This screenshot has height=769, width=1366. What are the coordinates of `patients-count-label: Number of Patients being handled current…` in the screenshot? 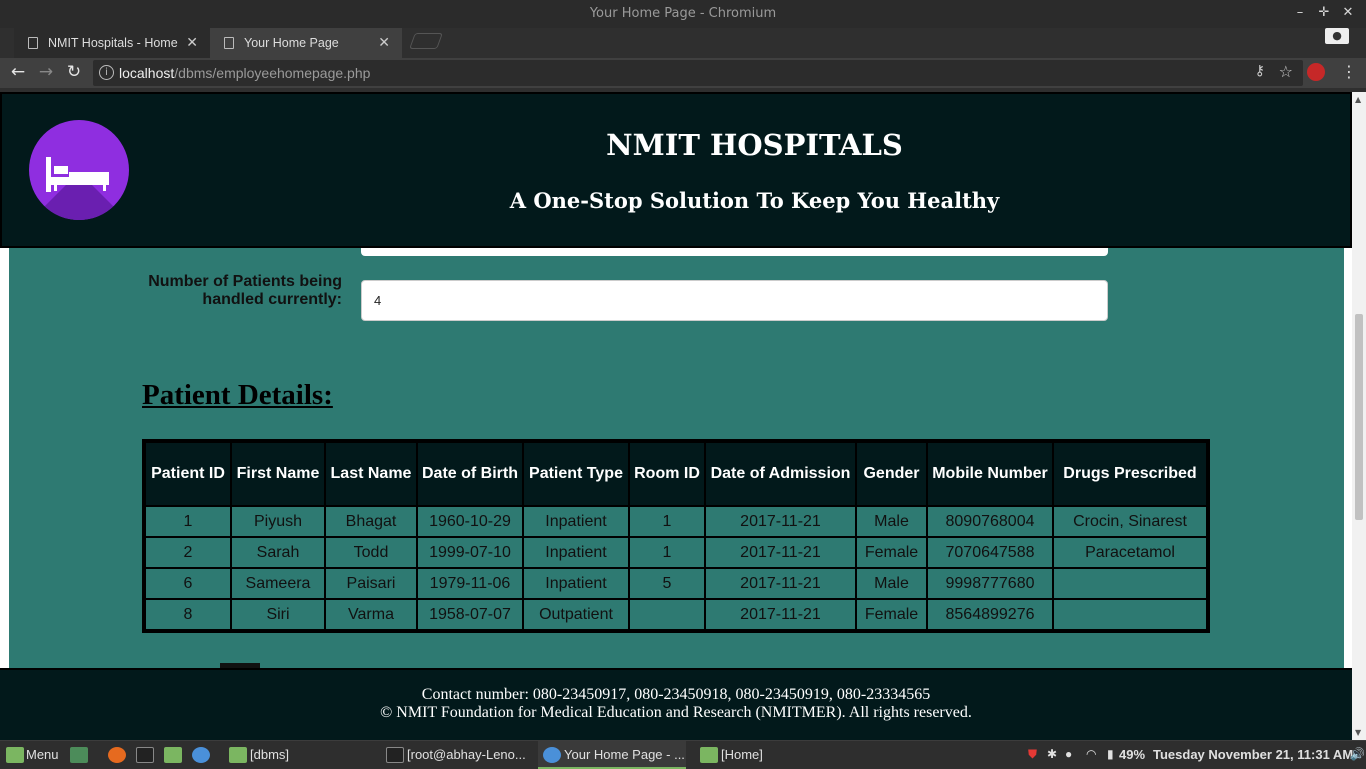 It's located at (245, 290).